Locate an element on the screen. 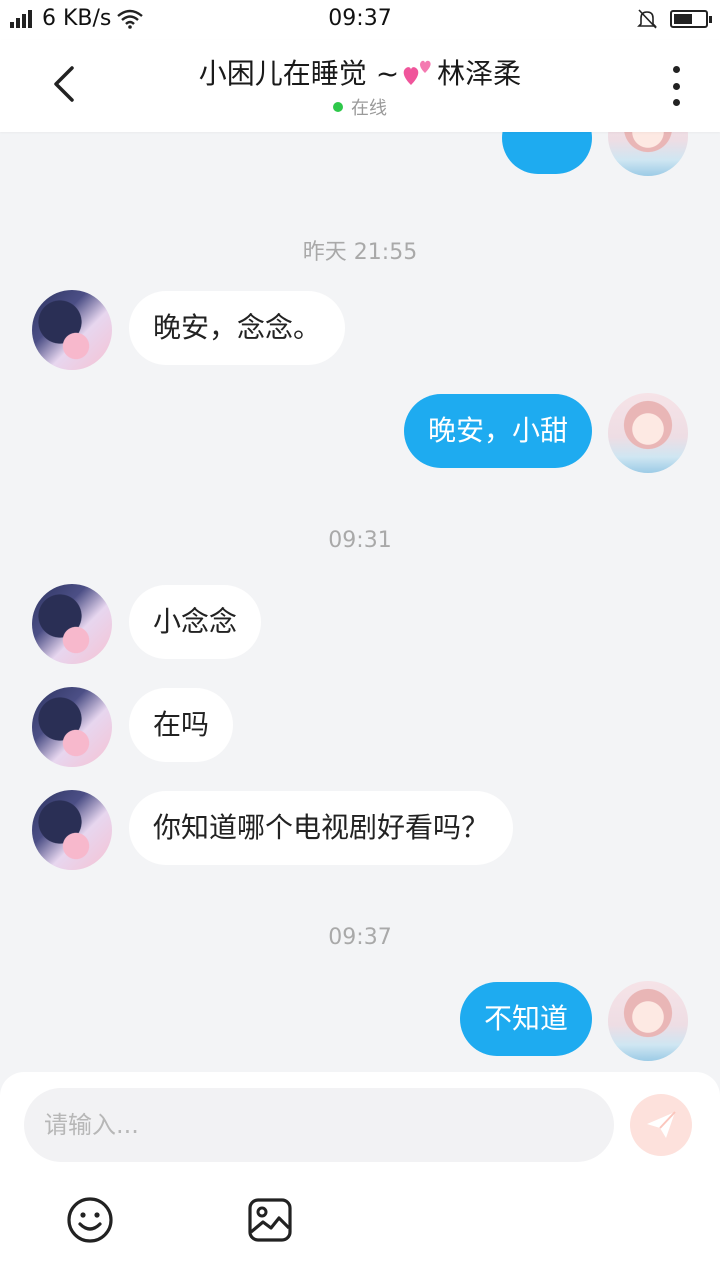 This screenshot has height=1280, width=720. title-suffix: 林泽柔 is located at coordinates (479, 73).